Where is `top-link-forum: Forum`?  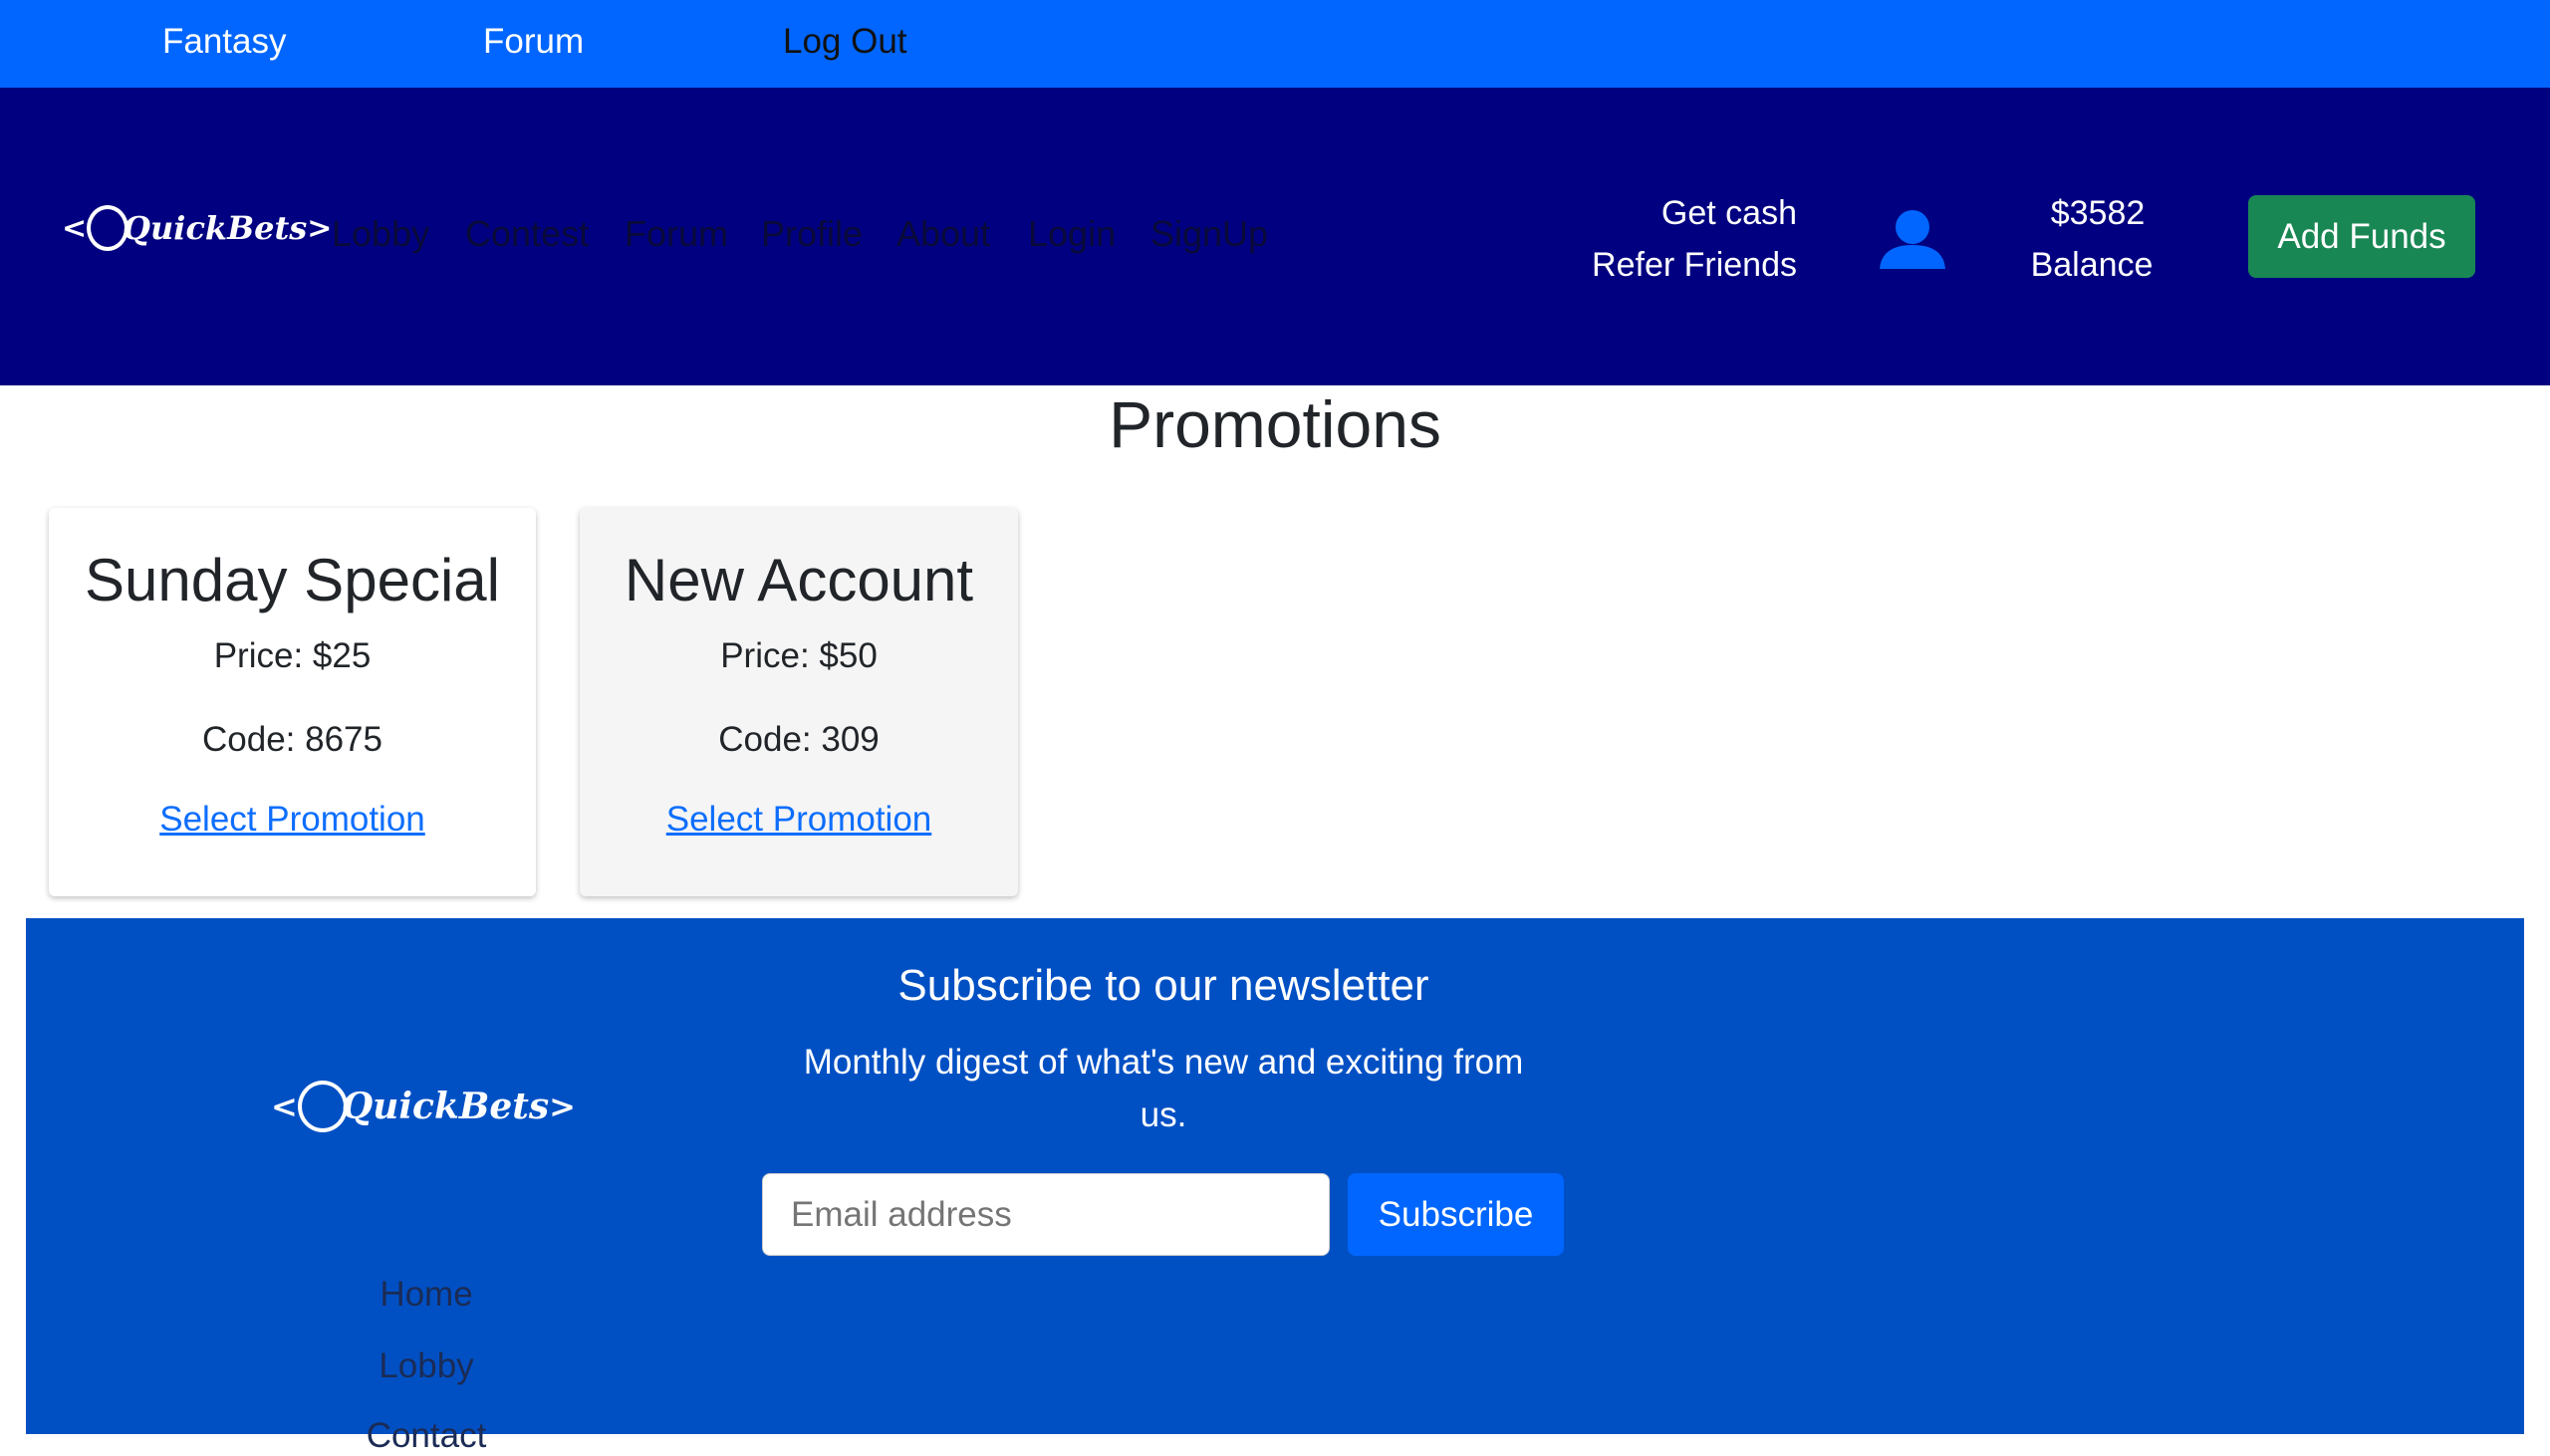
top-link-forum: Forum is located at coordinates (533, 42).